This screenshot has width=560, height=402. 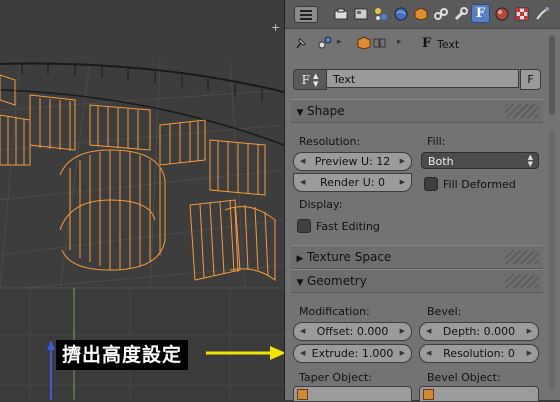 I want to click on modification-label: Modification:, so click(x=334, y=311).